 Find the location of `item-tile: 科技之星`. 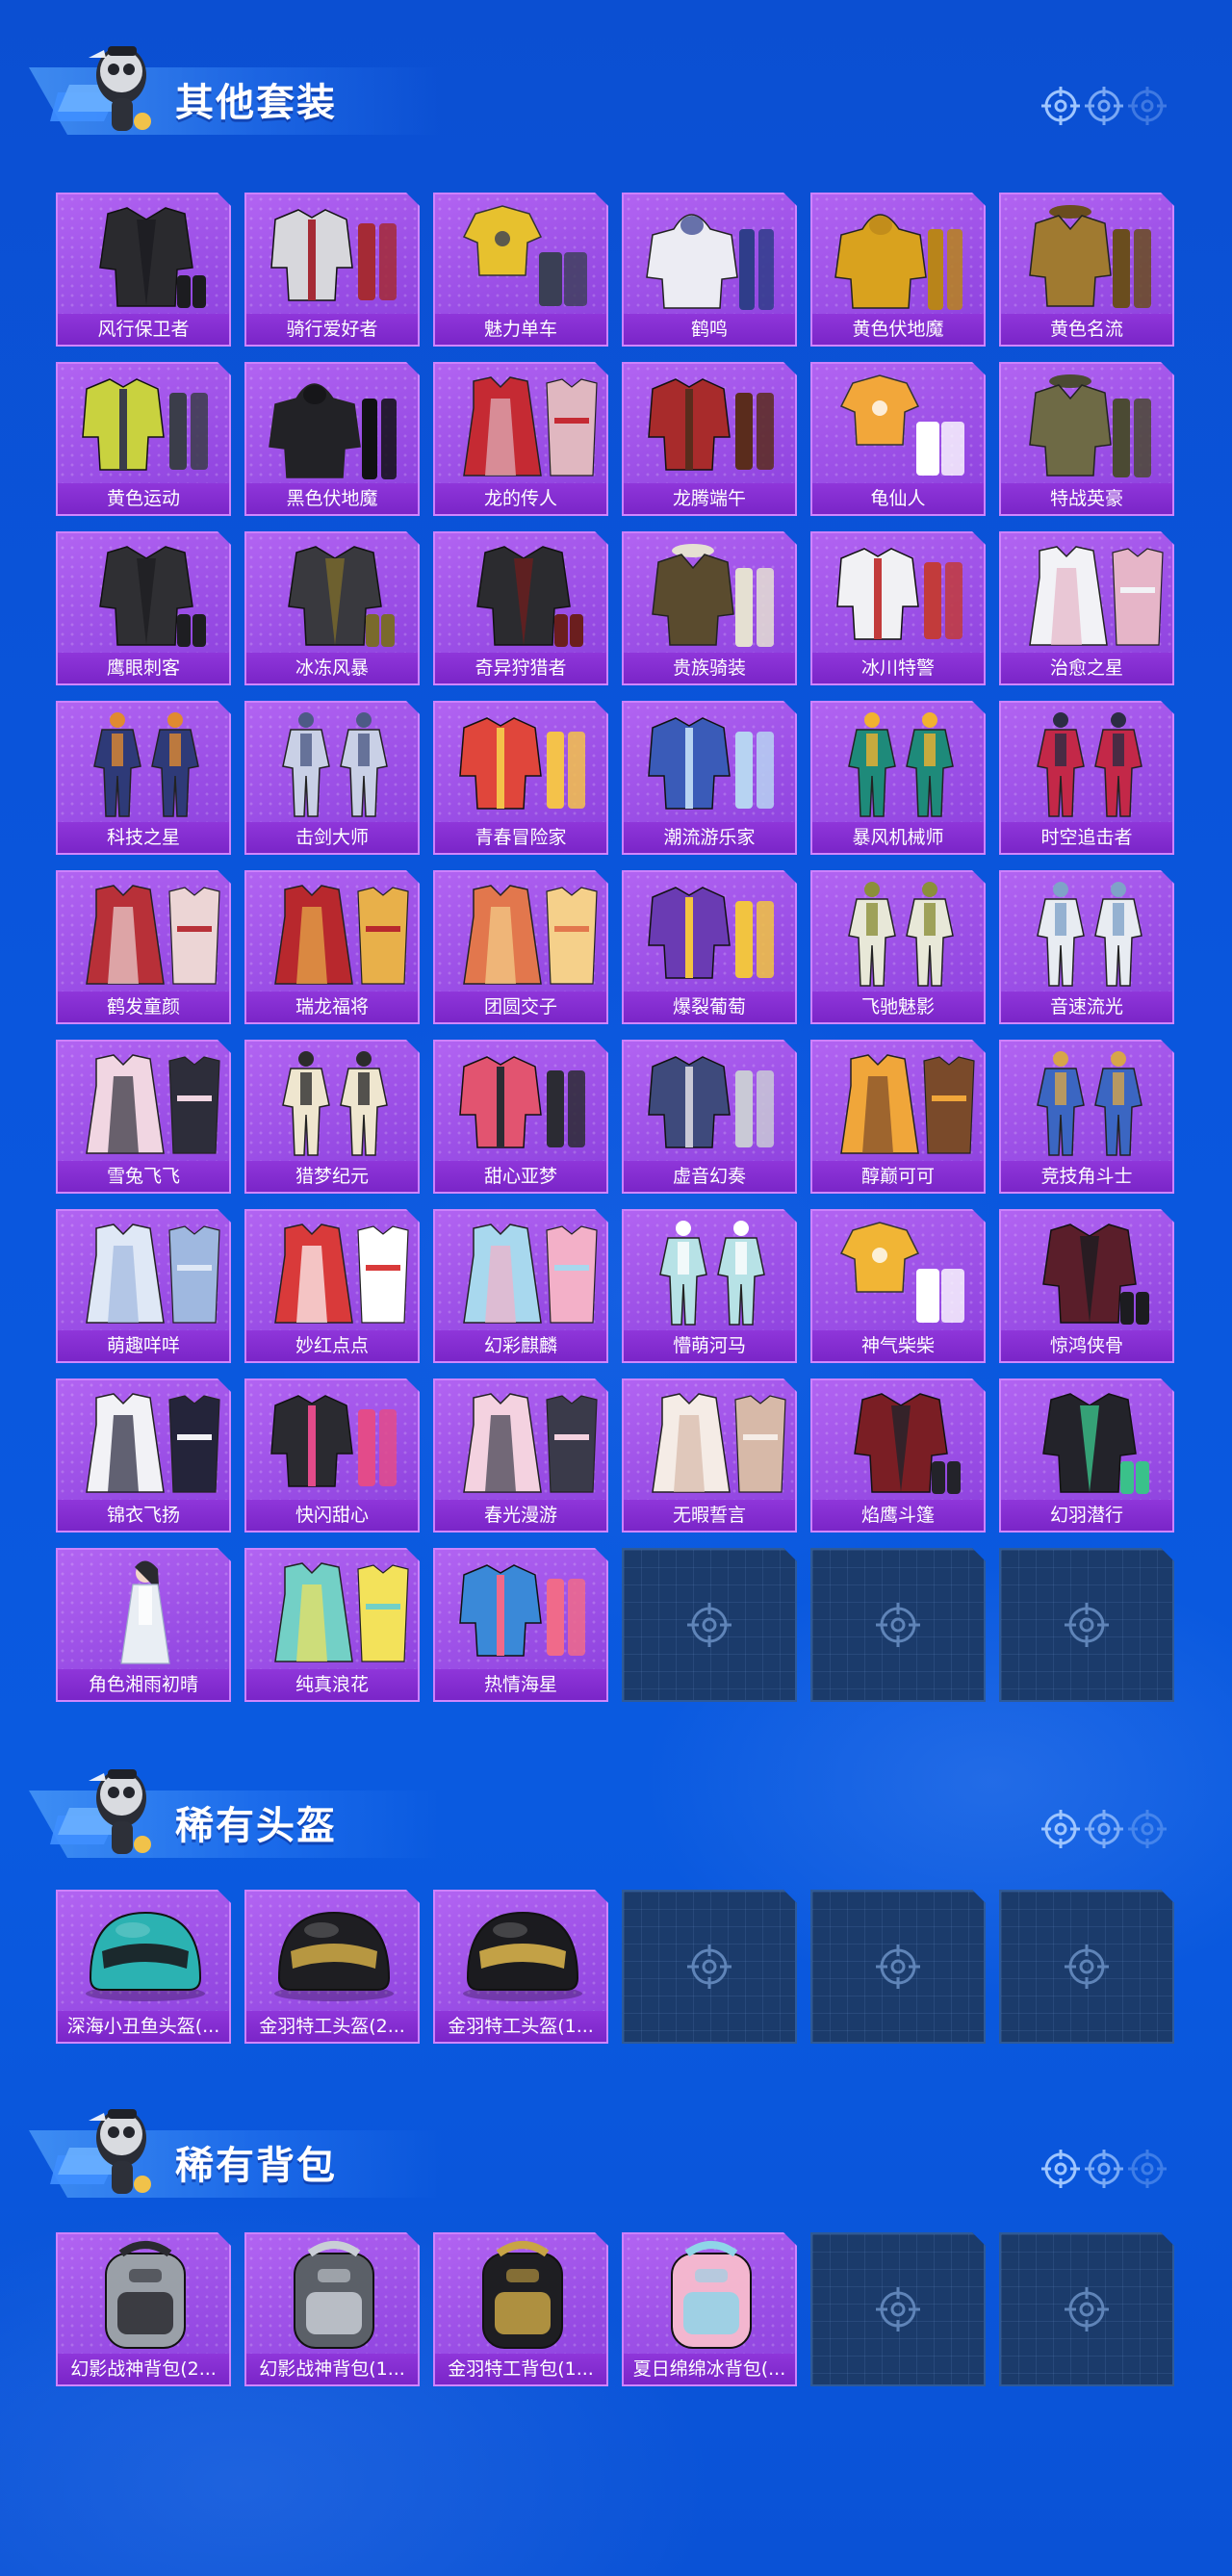

item-tile: 科技之星 is located at coordinates (143, 778).